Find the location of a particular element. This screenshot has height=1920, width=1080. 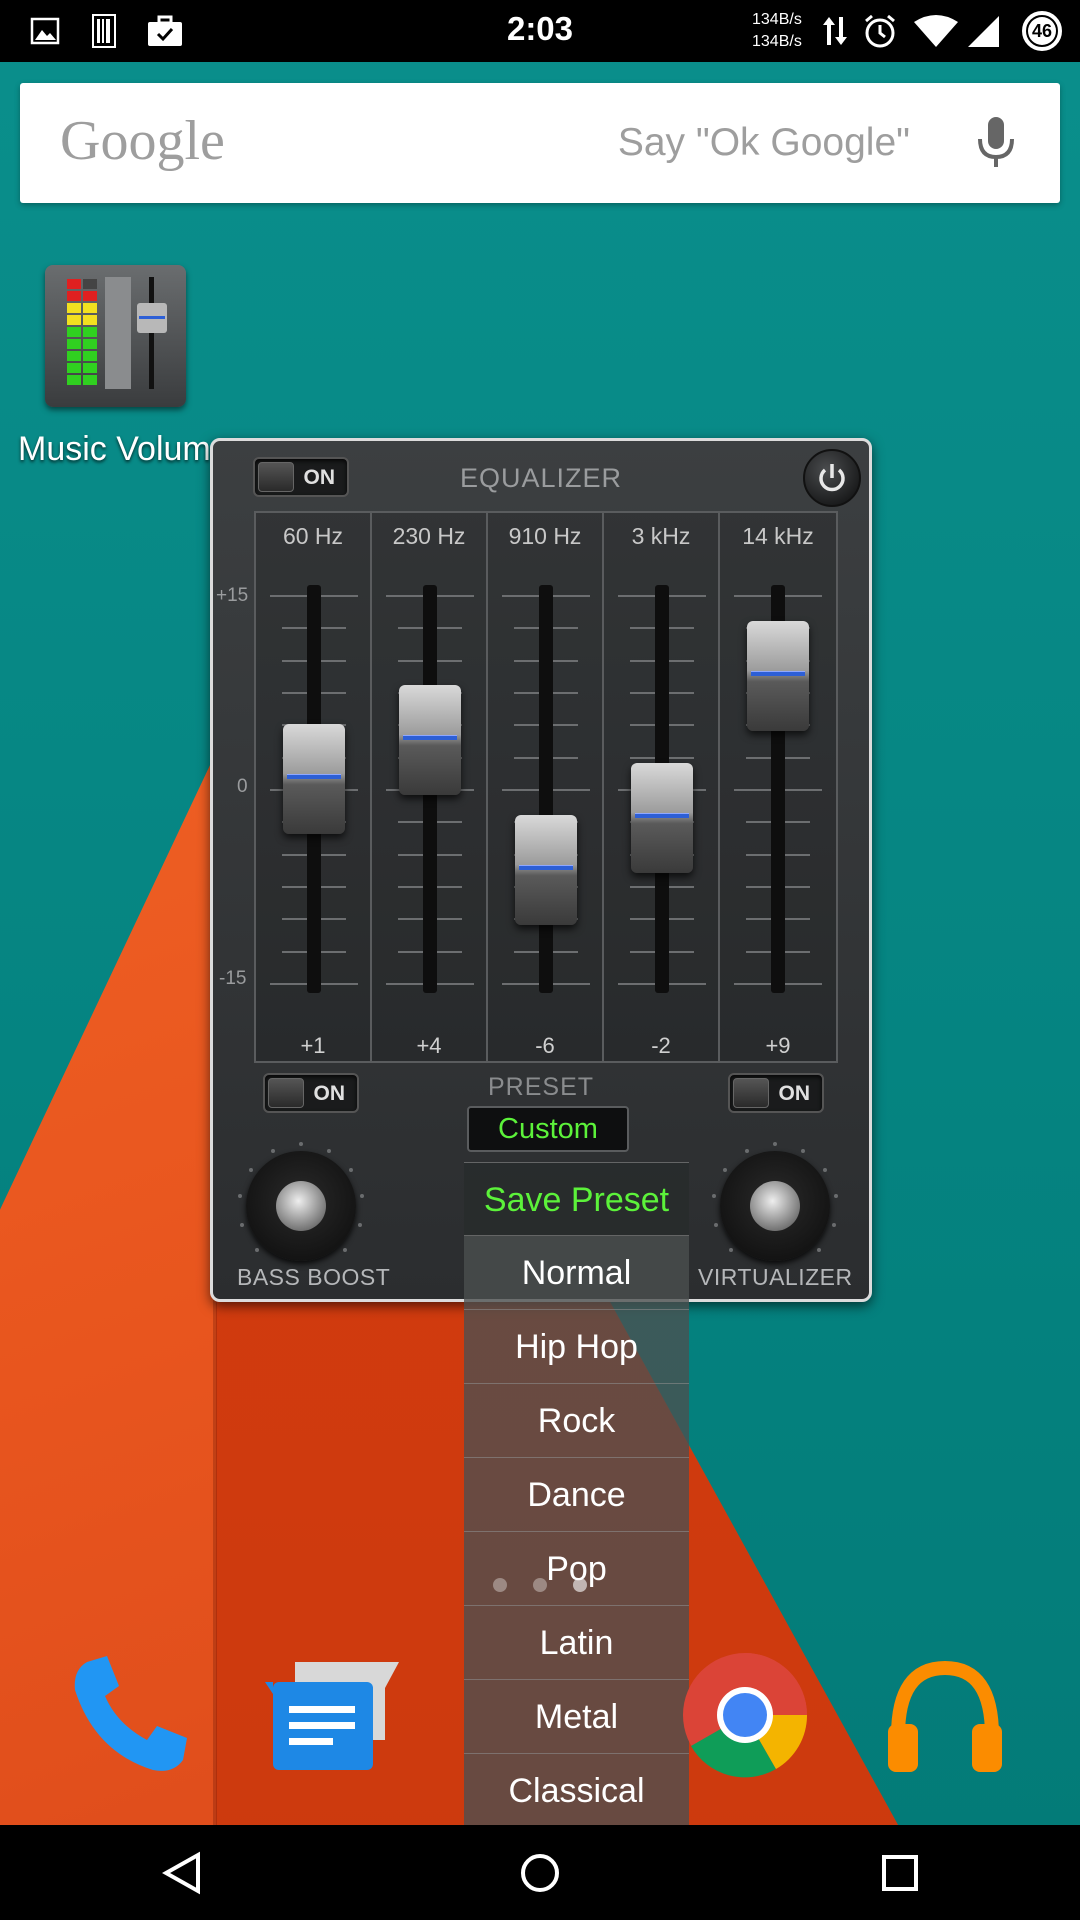

eq-band: 60 Hz +1 is located at coordinates (314, 787).